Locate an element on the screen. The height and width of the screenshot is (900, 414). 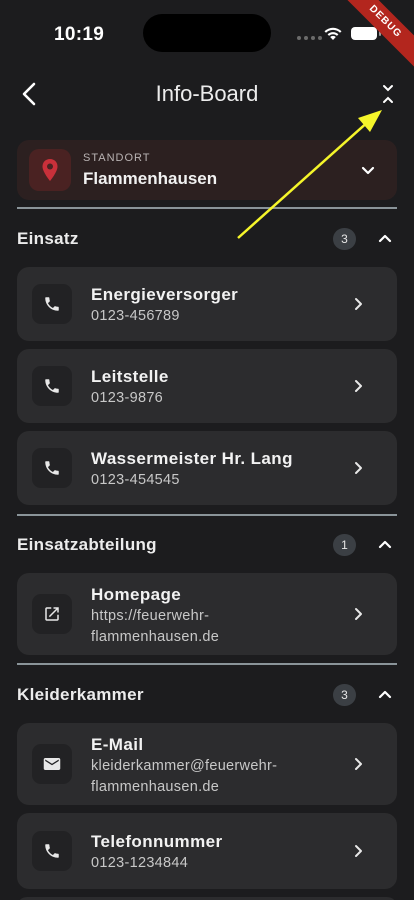
app-bar: Info-Board is located at coordinates (207, 94).